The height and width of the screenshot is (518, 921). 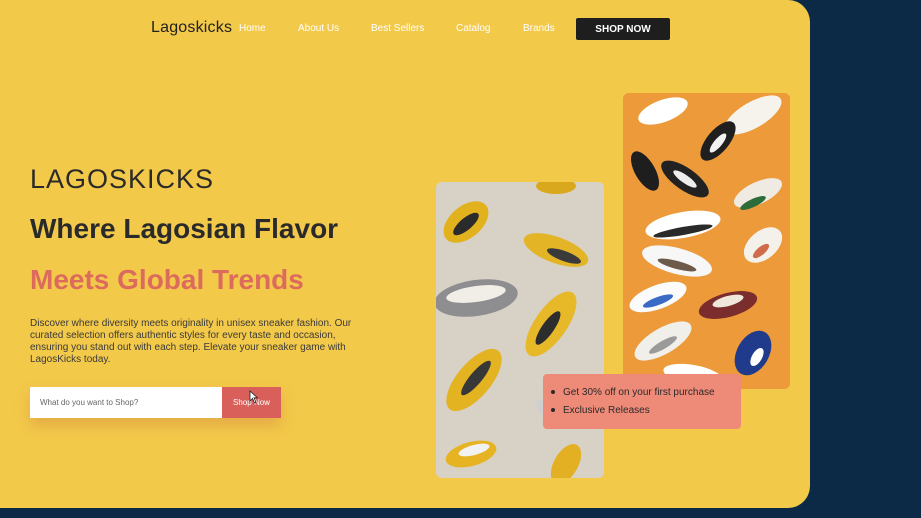 I want to click on shop-now-nav-button: SHOP NOW, so click(x=623, y=29).